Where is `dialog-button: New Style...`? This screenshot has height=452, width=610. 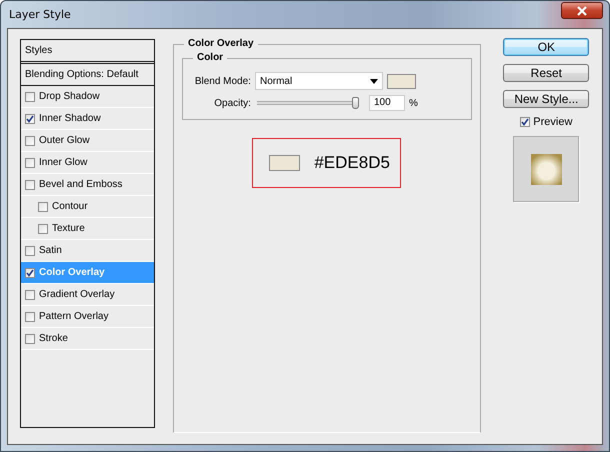
dialog-button: New Style... is located at coordinates (546, 99).